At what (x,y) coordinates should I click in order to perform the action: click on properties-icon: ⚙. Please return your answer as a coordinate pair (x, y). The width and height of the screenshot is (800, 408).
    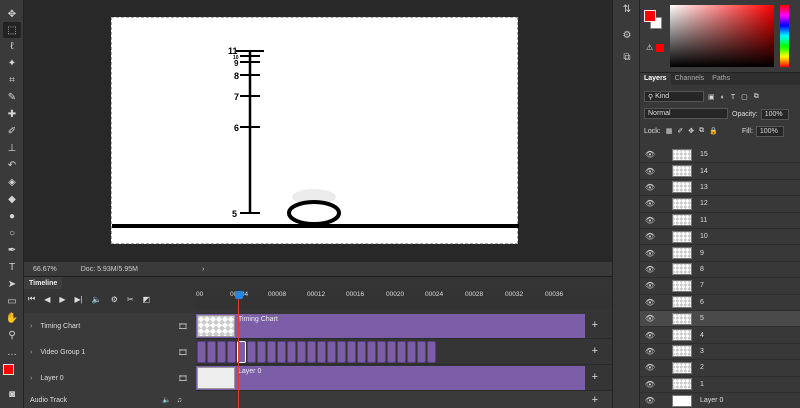
    Looking at the image, I should click on (627, 37).